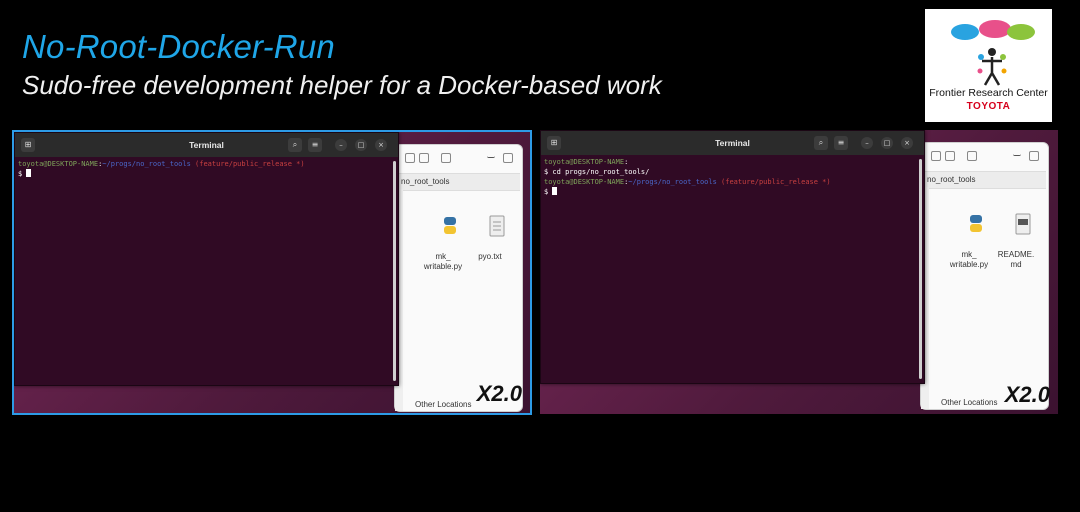 The image size is (1080, 512). I want to click on terminal-line: $ cd progs/no_root_tools/, so click(730, 172).